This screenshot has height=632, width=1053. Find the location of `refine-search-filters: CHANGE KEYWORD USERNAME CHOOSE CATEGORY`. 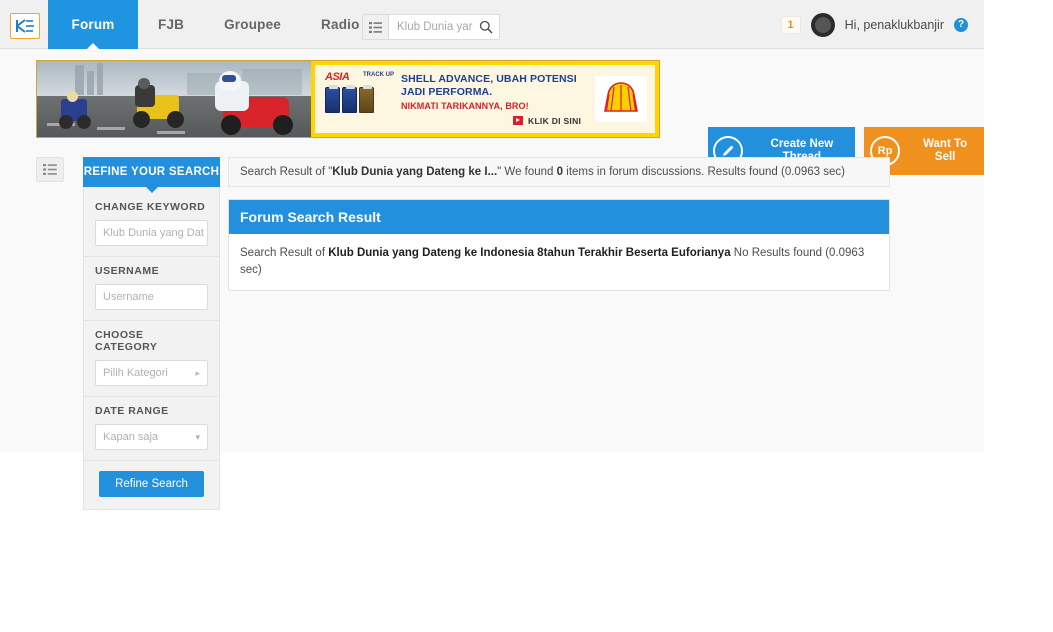

refine-search-filters: CHANGE KEYWORD USERNAME CHOOSE CATEGORY is located at coordinates (164, 348).